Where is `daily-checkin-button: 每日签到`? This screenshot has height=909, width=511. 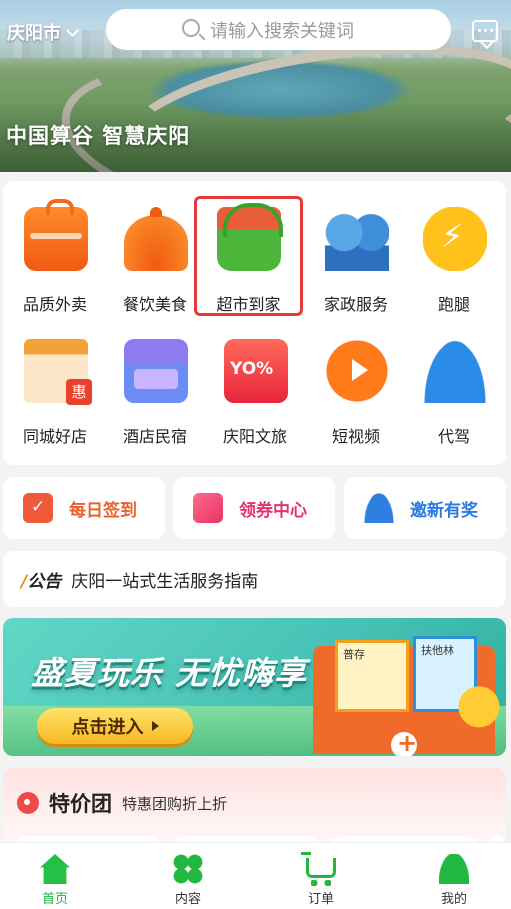 daily-checkin-button: 每日签到 is located at coordinates (84, 508).